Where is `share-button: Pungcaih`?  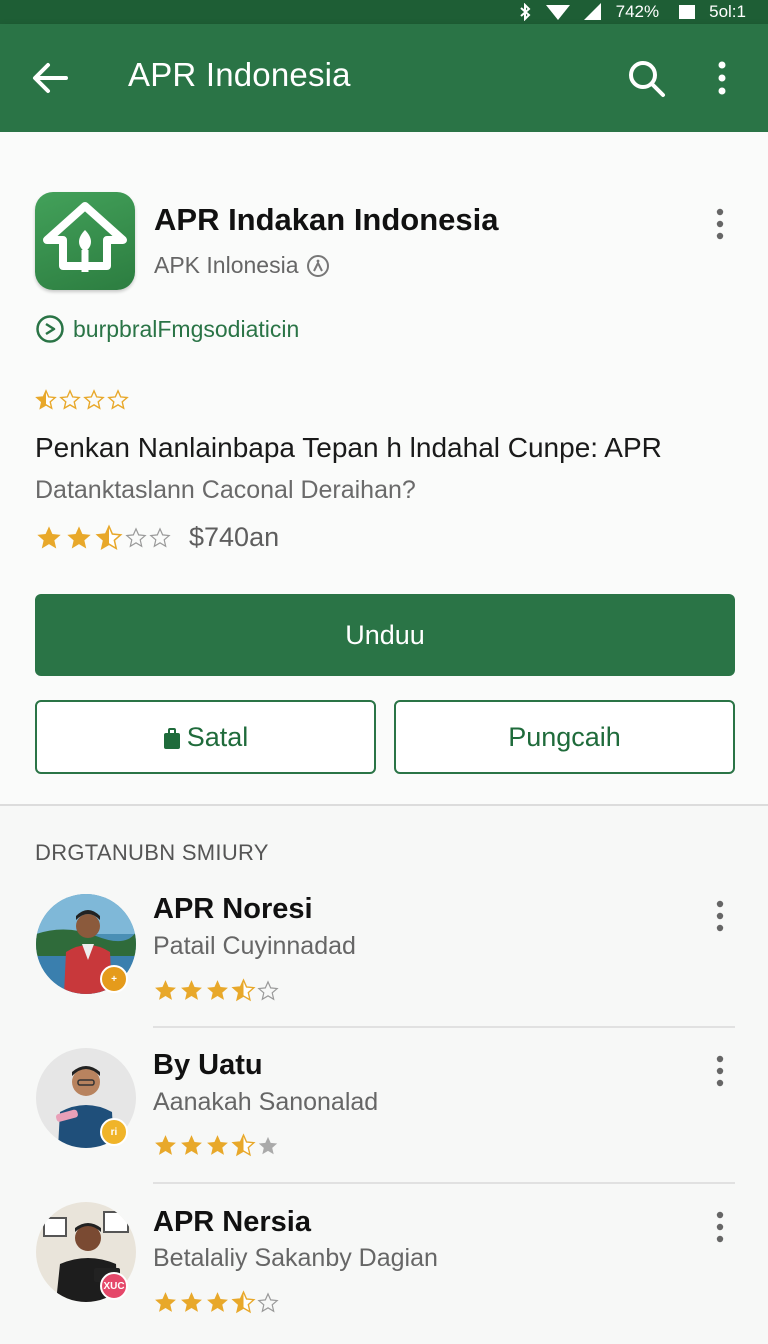 share-button: Pungcaih is located at coordinates (564, 737).